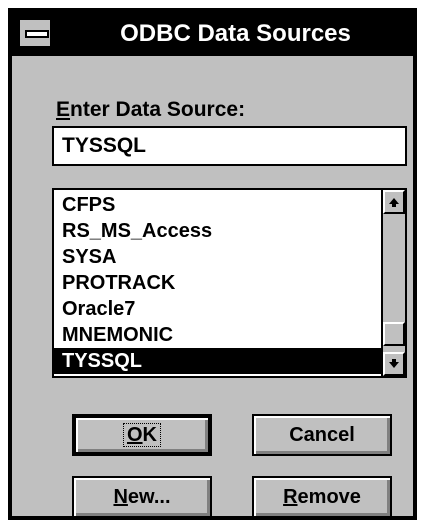  I want to click on scroll-down-glyph, so click(394, 363).